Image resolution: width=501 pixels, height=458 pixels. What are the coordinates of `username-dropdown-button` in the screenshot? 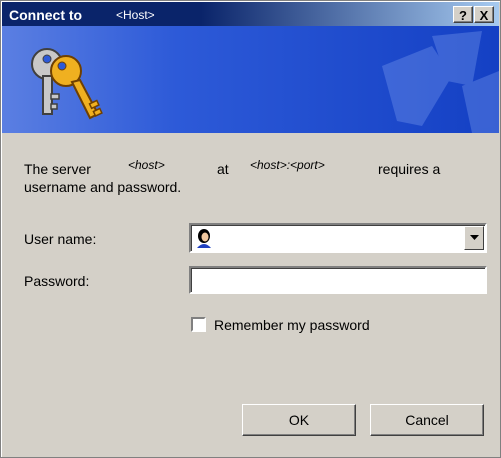 It's located at (474, 238).